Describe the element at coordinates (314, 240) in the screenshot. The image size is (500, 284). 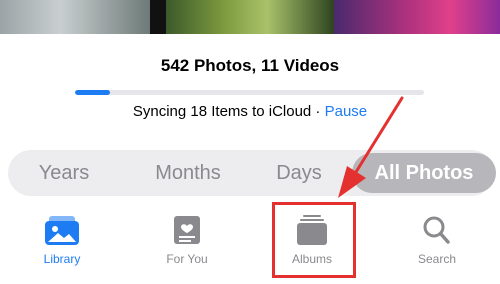
I see `albums-highlight-box` at that location.